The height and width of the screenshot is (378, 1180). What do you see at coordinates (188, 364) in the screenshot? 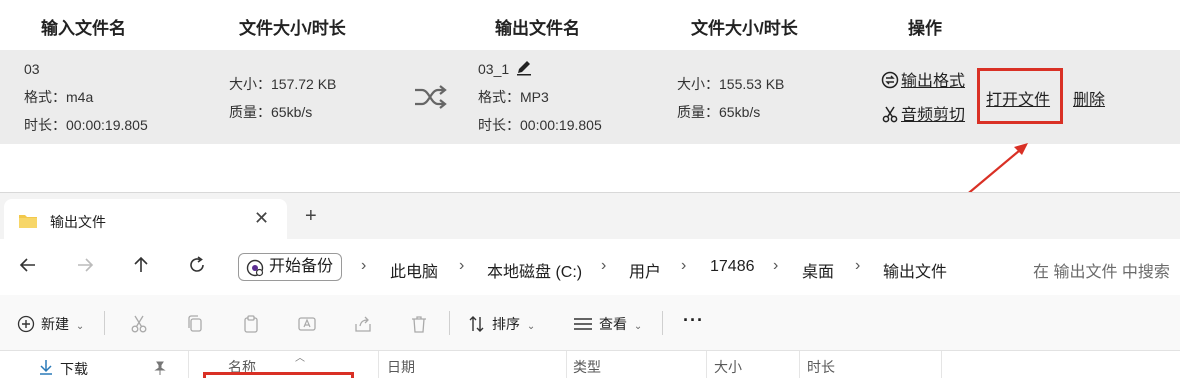
I see `pane-divider` at bounding box center [188, 364].